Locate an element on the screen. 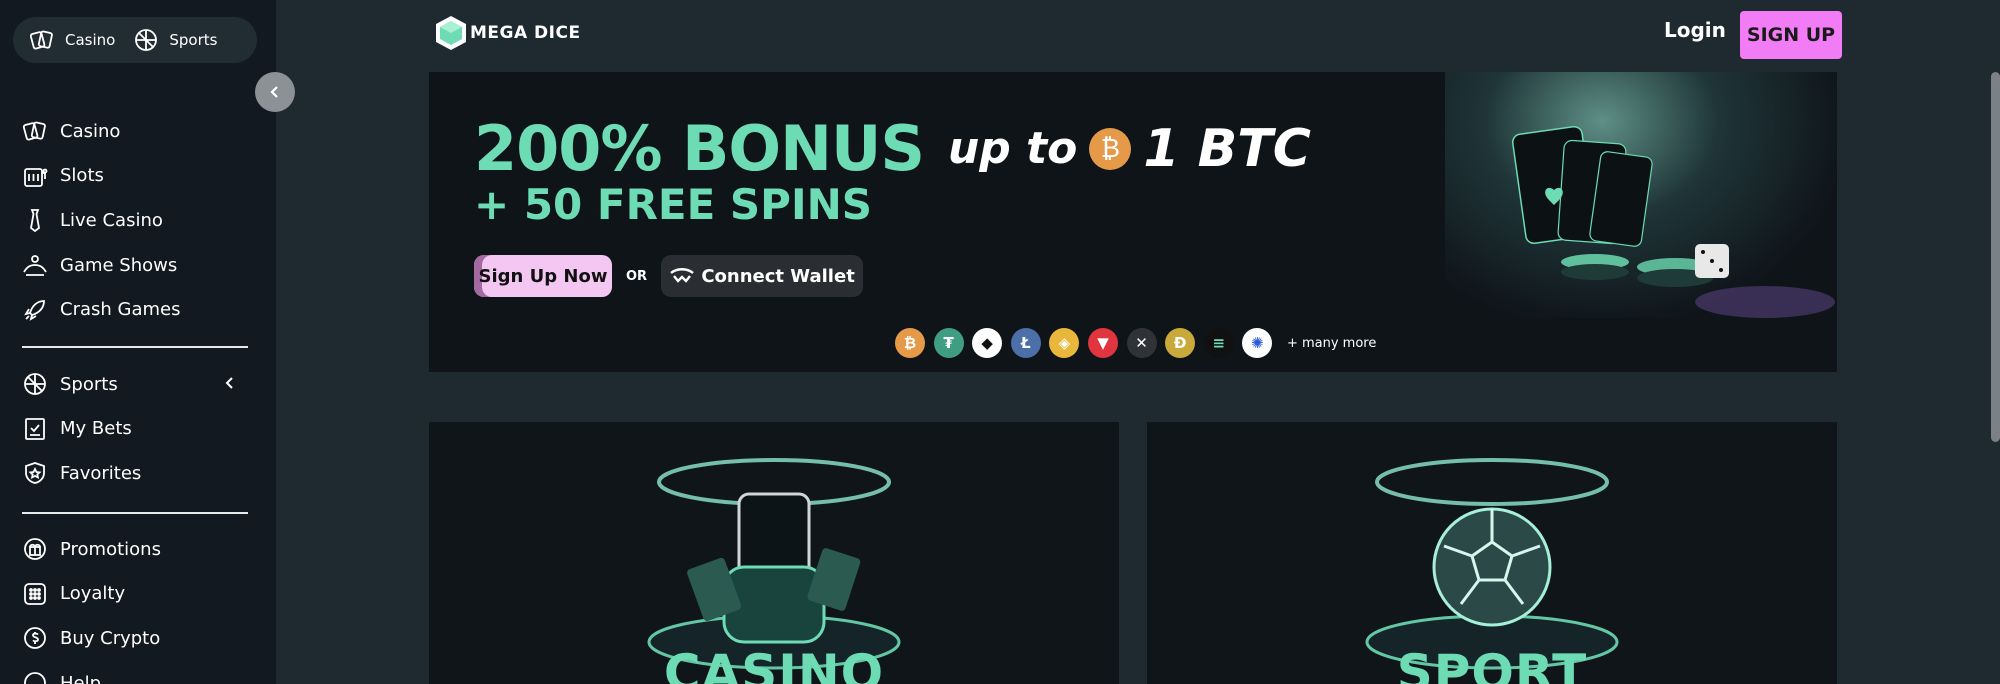 The width and height of the screenshot is (2000, 684). connect-wallet-label: Connect Wallet is located at coordinates (778, 276).